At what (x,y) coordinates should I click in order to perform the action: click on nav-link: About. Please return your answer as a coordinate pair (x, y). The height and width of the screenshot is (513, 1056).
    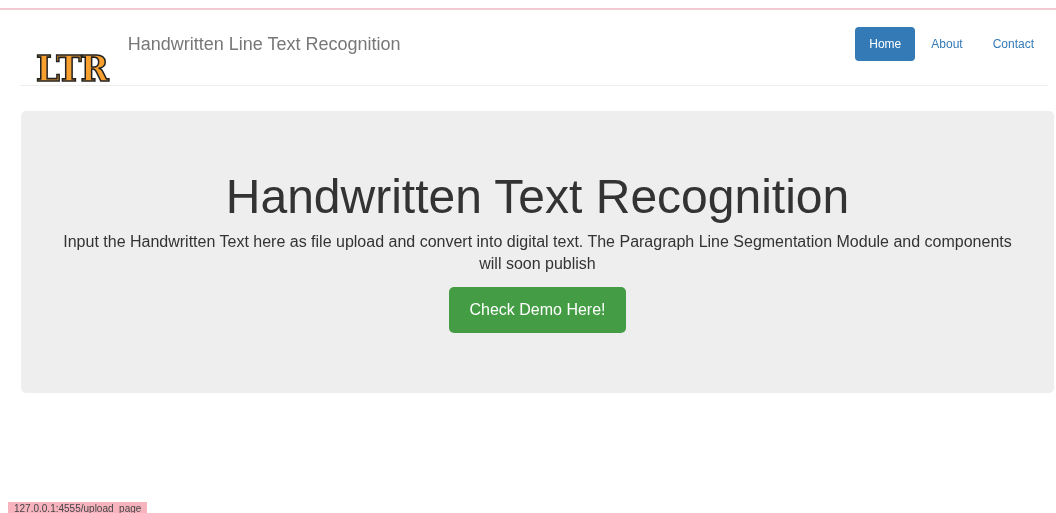
    Looking at the image, I should click on (947, 44).